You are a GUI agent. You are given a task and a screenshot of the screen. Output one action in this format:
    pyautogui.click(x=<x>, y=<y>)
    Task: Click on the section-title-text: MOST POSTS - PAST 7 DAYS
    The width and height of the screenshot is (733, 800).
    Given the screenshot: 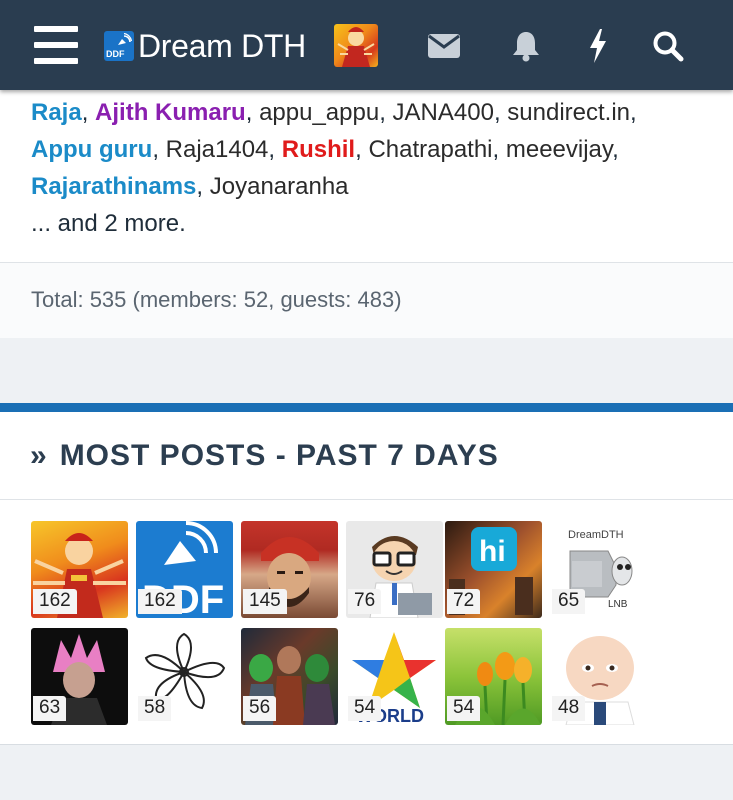 What is the action you would take?
    pyautogui.click(x=279, y=455)
    